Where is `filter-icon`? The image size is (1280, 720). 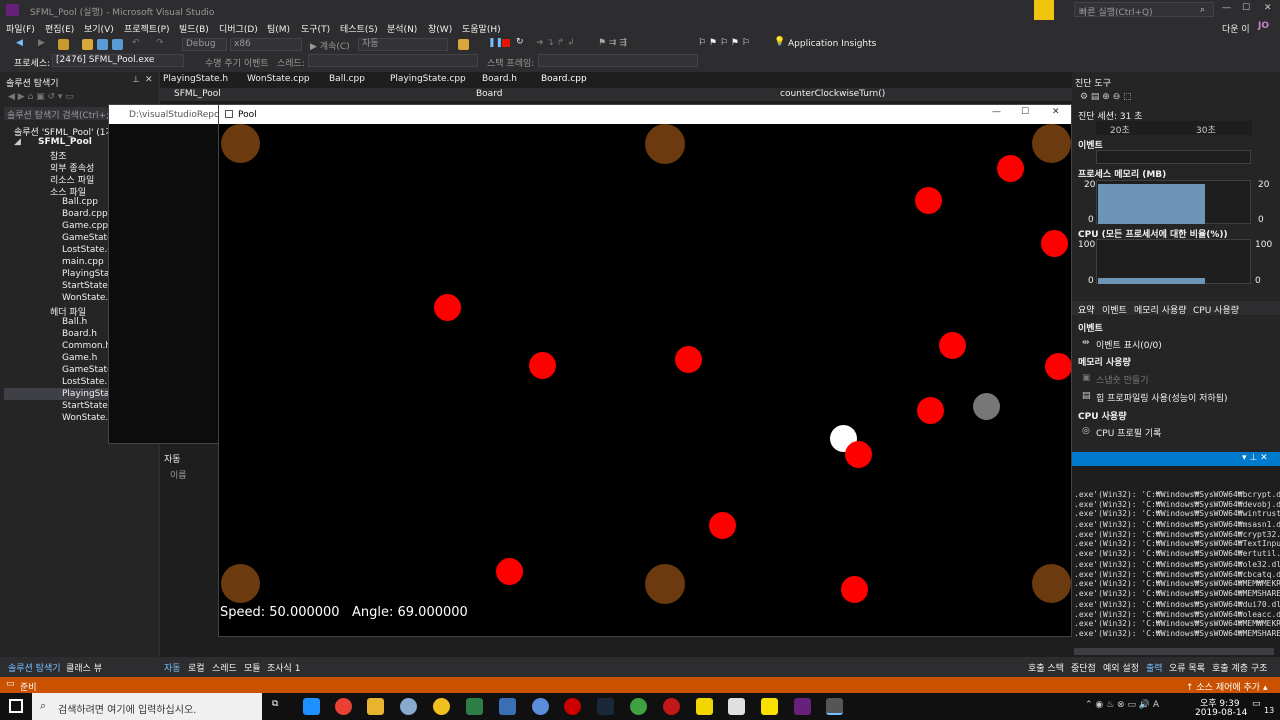
filter-icon is located at coordinates (1044, 10).